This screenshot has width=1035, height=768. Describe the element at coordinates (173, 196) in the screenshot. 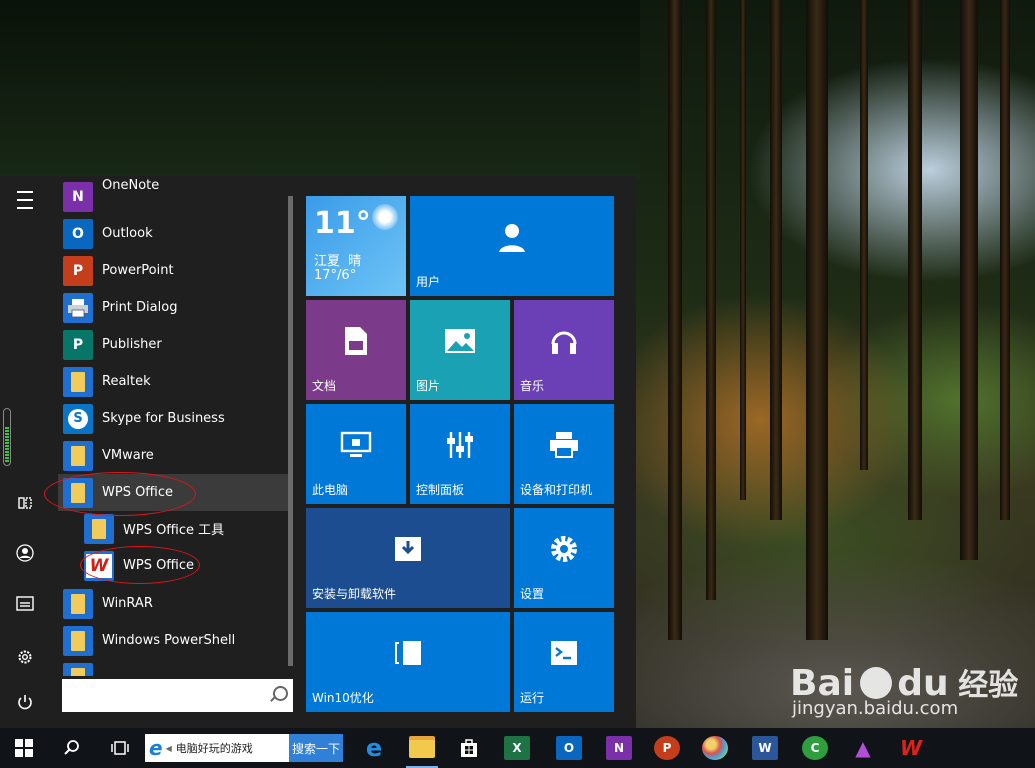

I see `app-item-onenote: N OneNote` at that location.